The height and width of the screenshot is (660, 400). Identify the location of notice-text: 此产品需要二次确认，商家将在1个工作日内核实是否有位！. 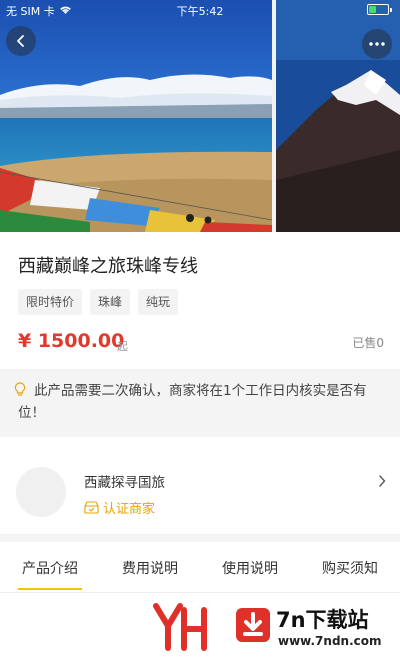
(192, 402).